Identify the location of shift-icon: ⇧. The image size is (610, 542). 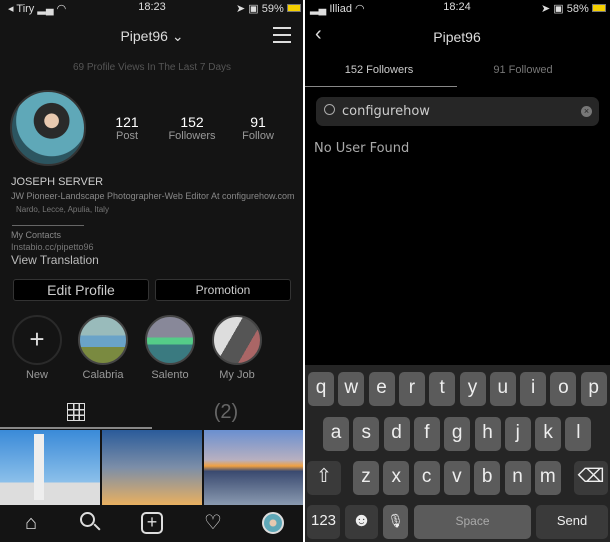
(324, 478).